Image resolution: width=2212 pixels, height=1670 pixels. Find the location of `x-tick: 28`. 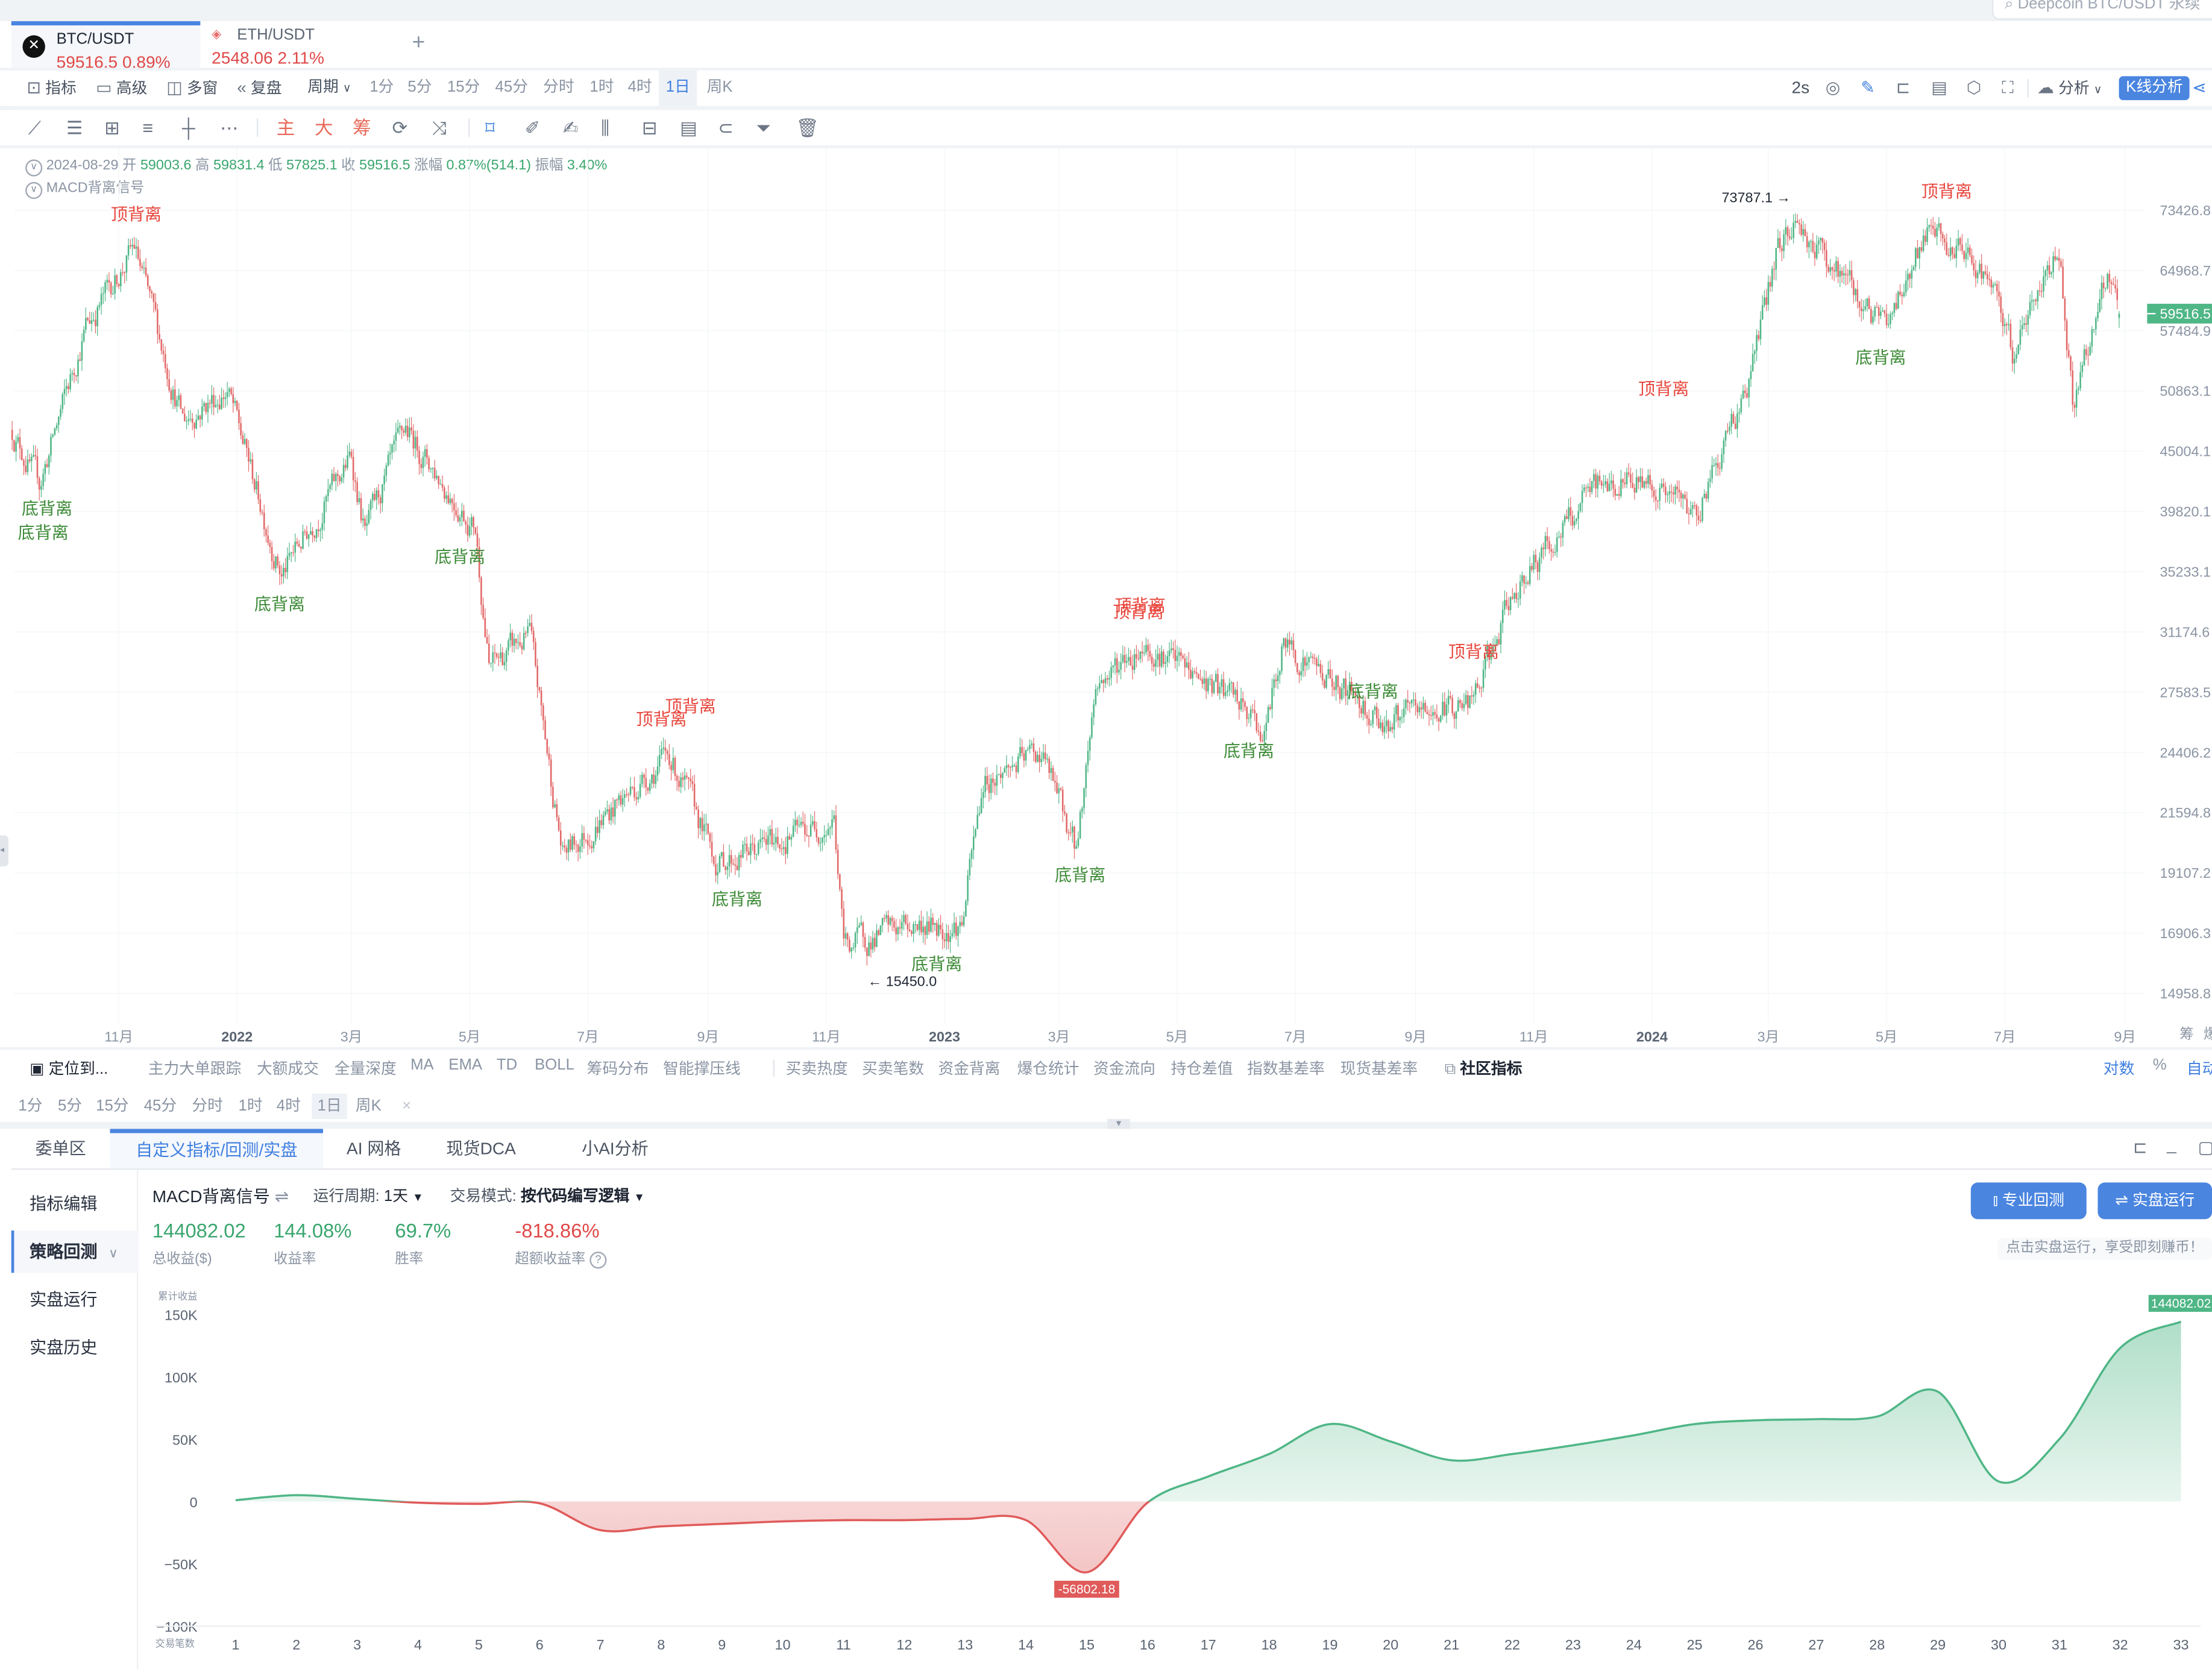

x-tick: 28 is located at coordinates (1877, 1645).